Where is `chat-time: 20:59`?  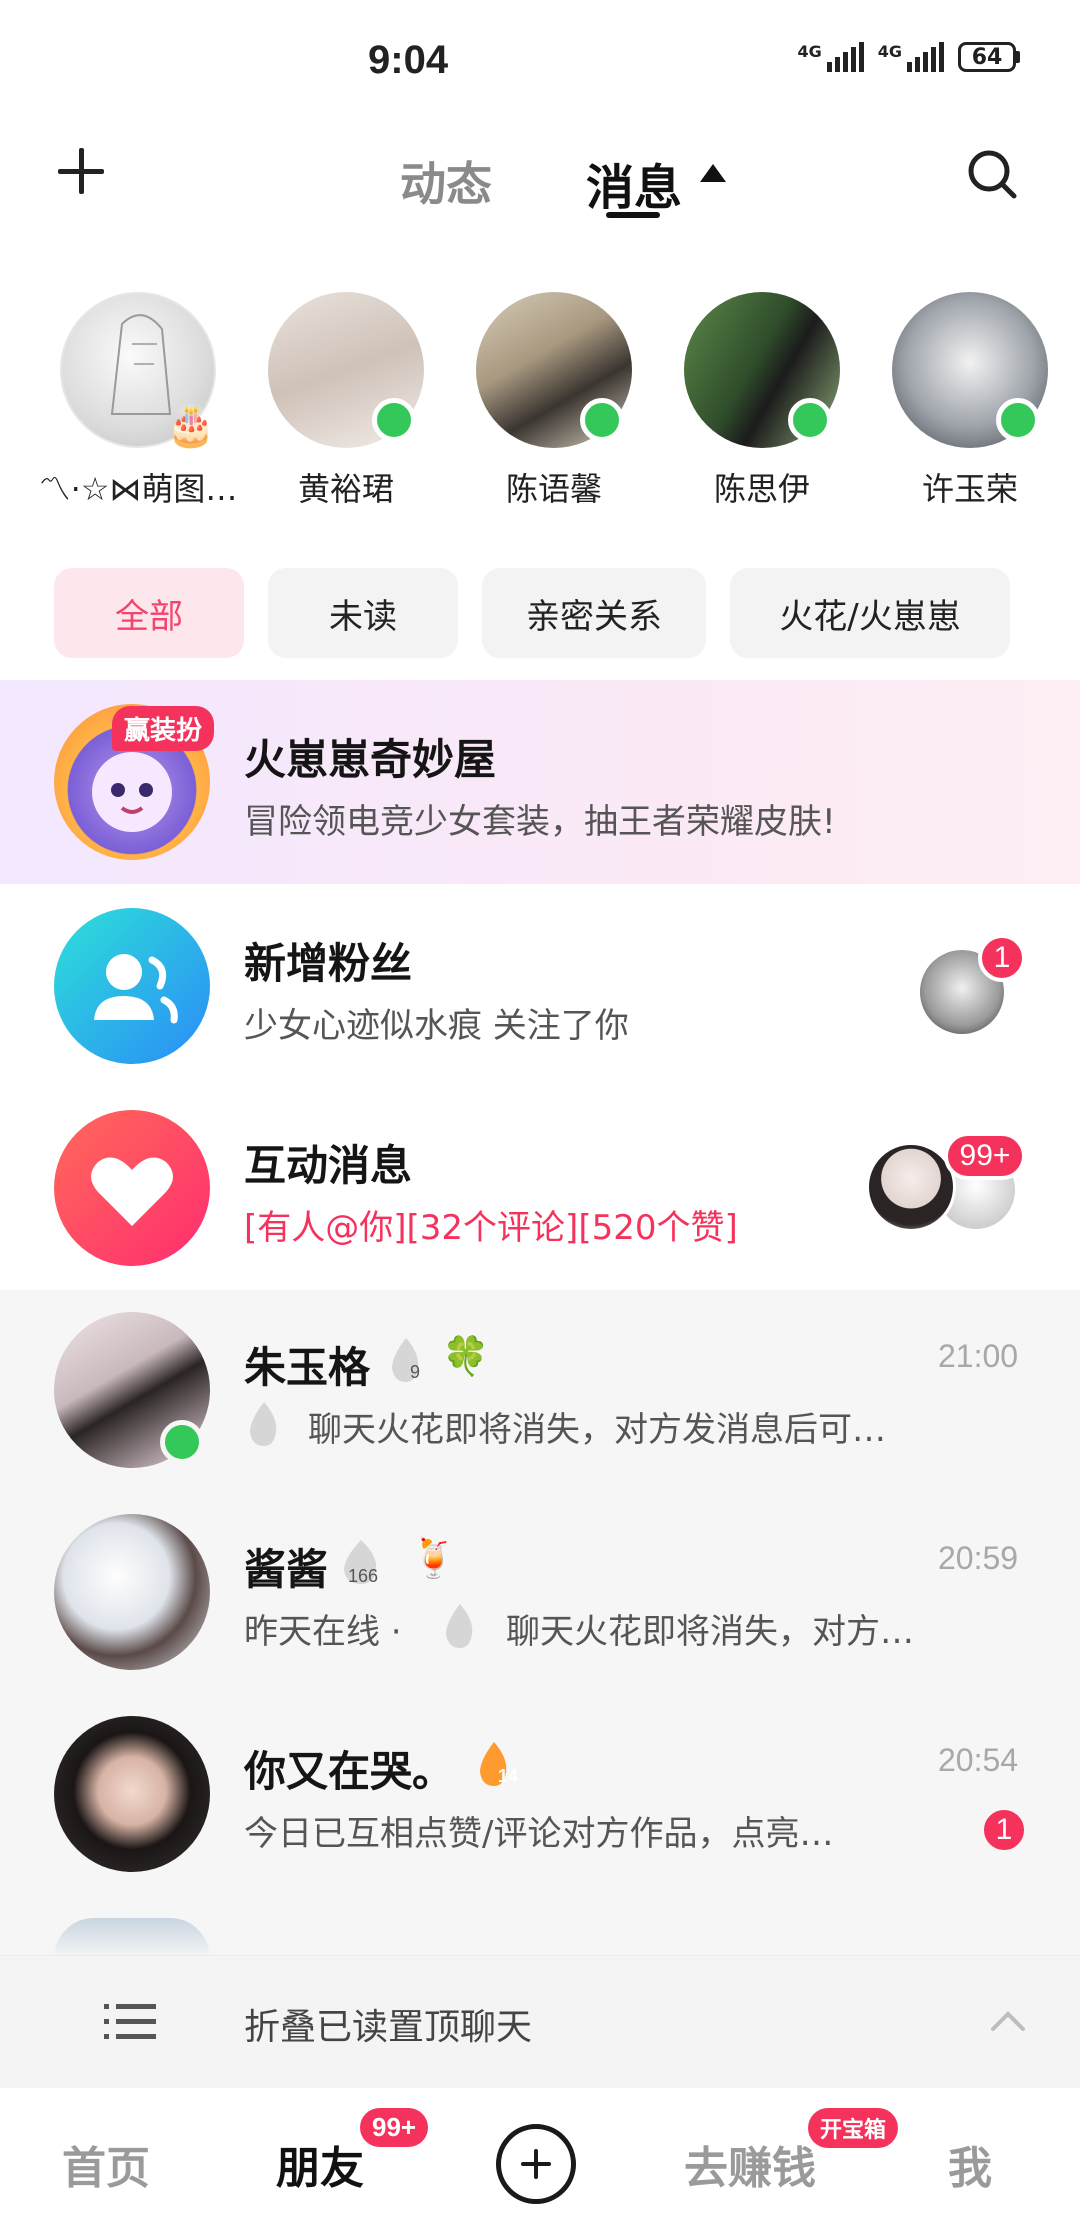
chat-time: 20:59 is located at coordinates (978, 1558).